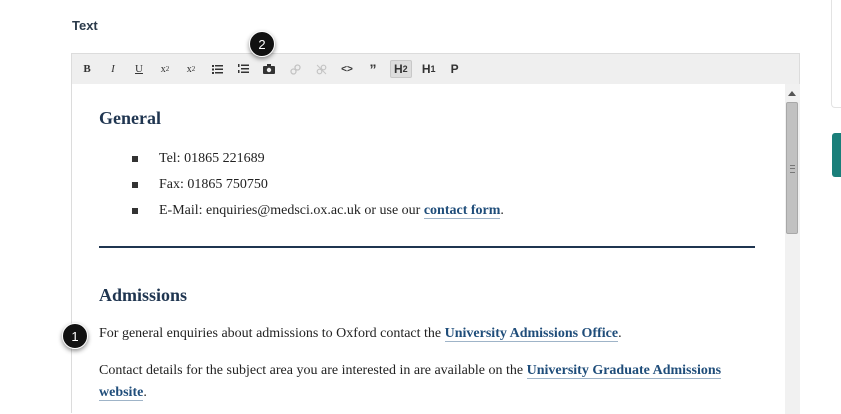  What do you see at coordinates (429, 69) in the screenshot?
I see `heading1-button: H1` at bounding box center [429, 69].